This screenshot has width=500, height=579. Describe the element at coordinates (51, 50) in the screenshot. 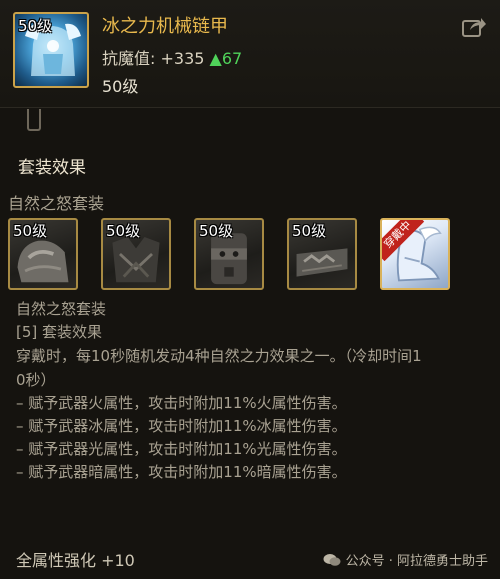

I see `item-icon: 50级` at that location.